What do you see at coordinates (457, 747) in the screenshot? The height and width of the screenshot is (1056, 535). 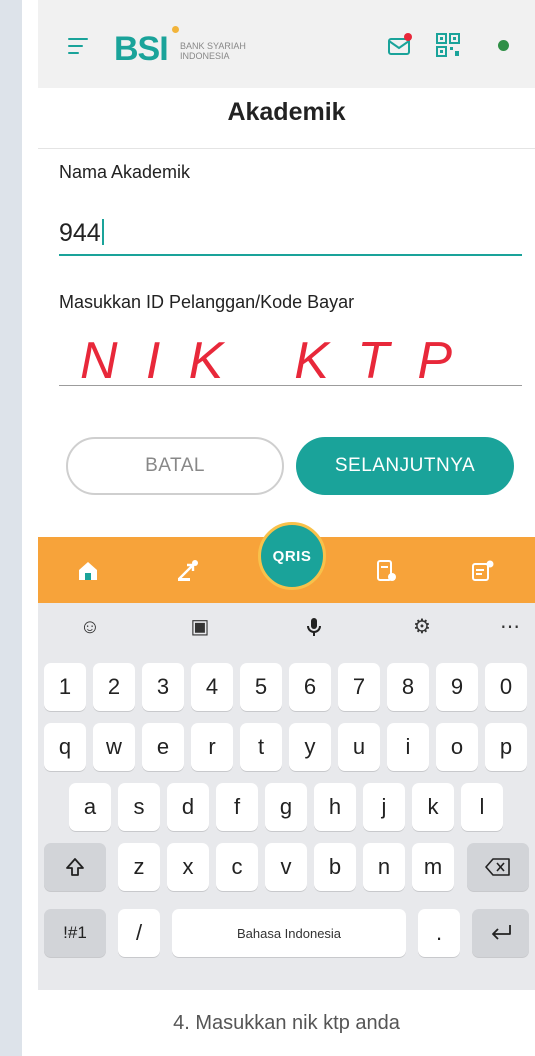 I see `key-o: o` at bounding box center [457, 747].